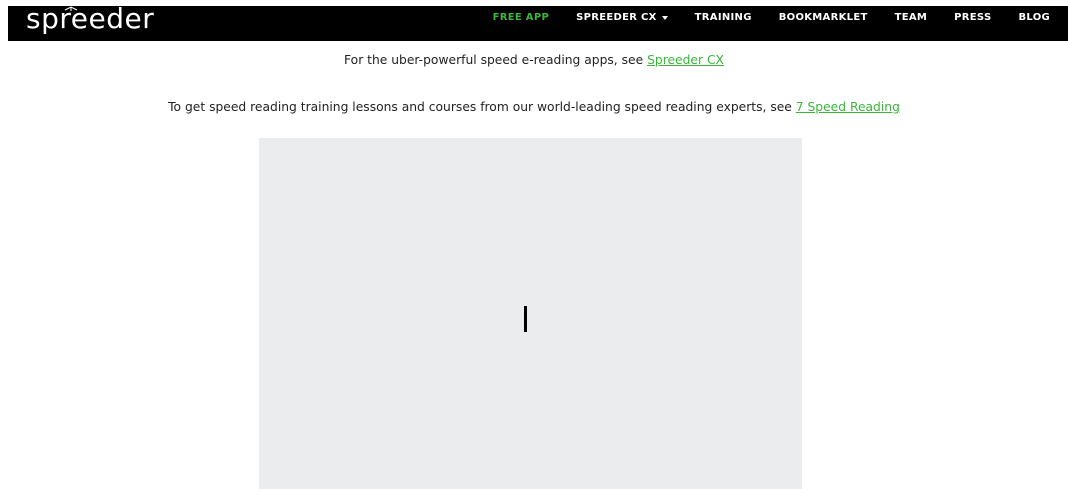  I want to click on nav-blog-label: BLOG, so click(1034, 17).